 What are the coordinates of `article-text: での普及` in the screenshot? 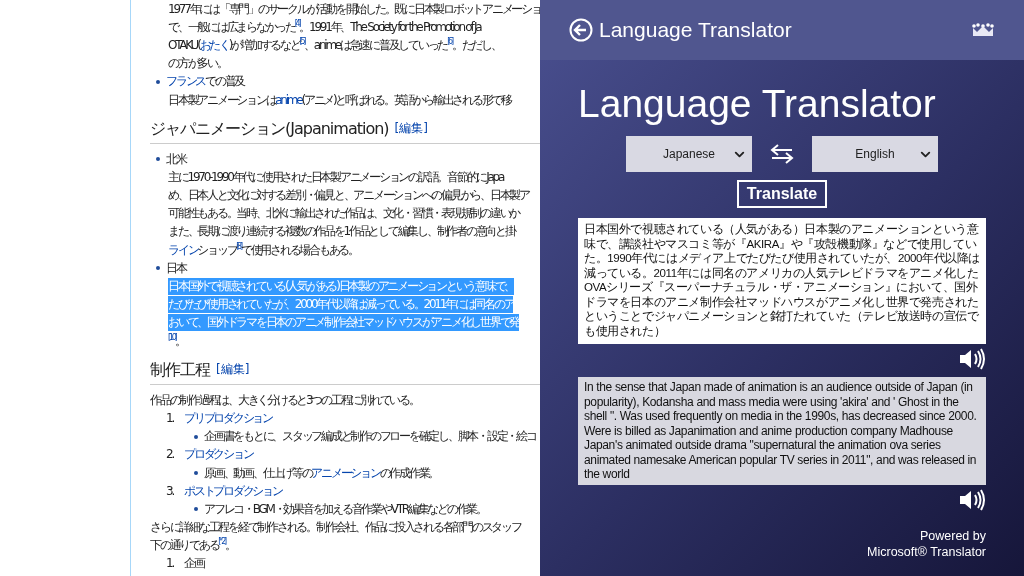 It's located at (224, 82).